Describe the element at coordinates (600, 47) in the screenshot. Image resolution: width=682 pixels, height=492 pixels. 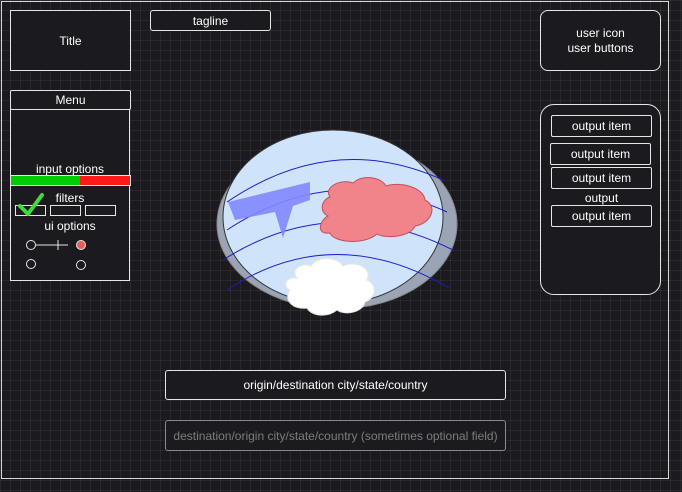
I see `user-buttons-label: user buttons` at that location.